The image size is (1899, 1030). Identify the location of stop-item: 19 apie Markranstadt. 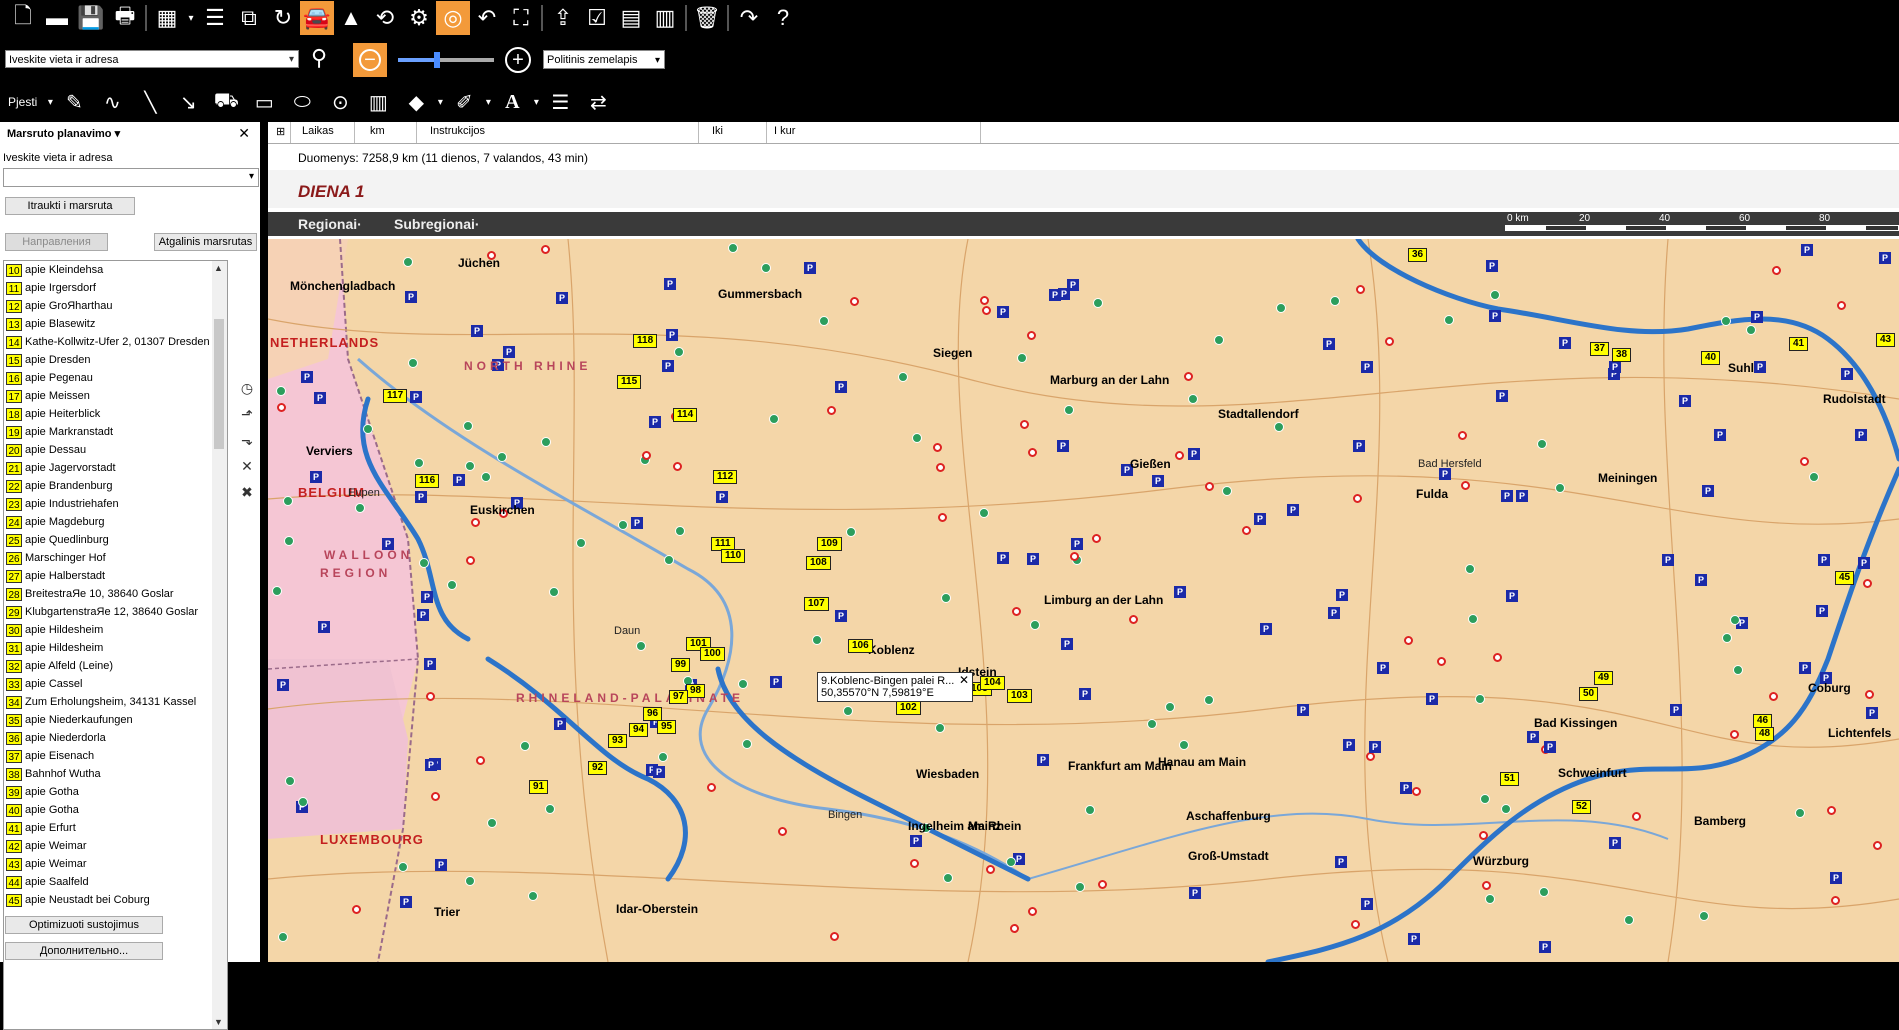
(115, 432).